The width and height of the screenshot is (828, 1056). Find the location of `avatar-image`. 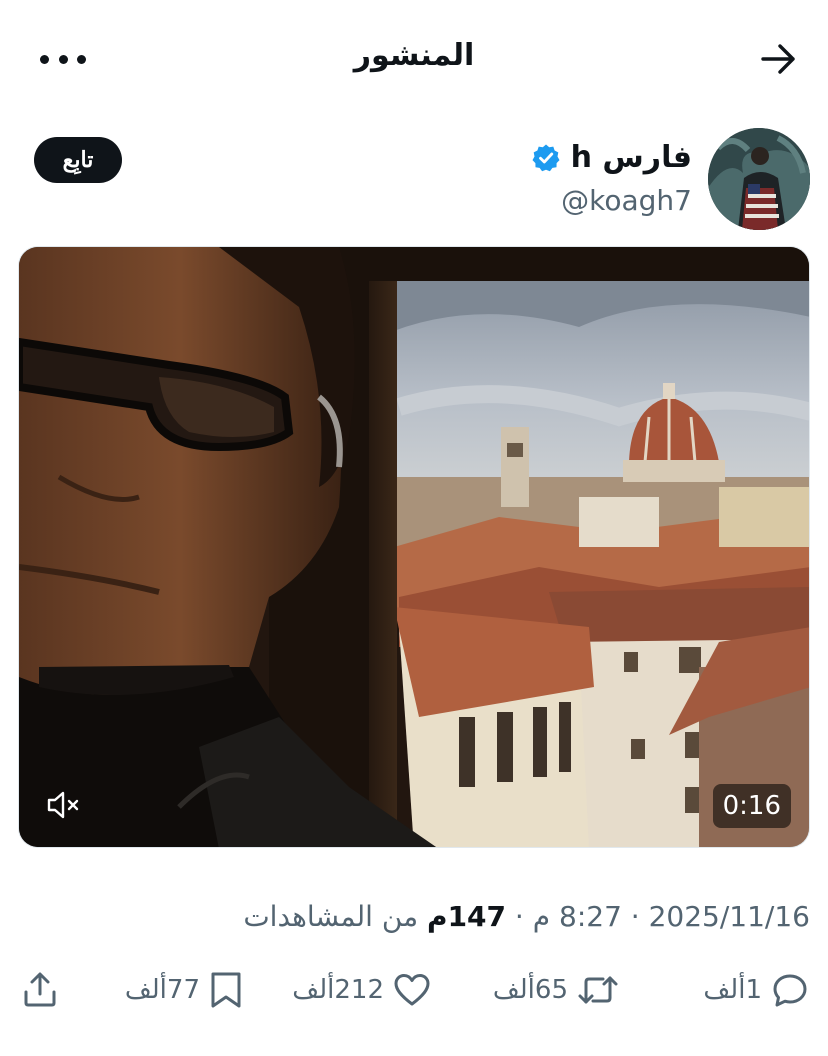

avatar-image is located at coordinates (759, 179).